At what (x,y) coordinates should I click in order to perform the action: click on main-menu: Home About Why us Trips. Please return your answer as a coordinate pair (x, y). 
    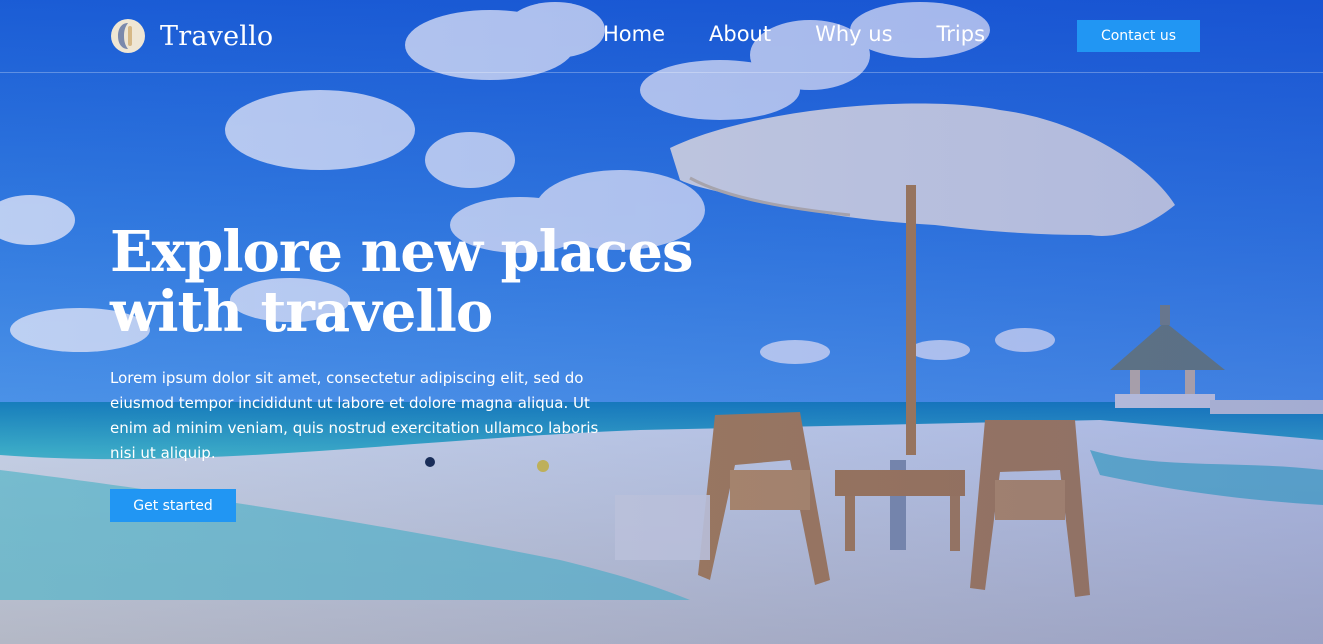
    Looking at the image, I should click on (816, 34).